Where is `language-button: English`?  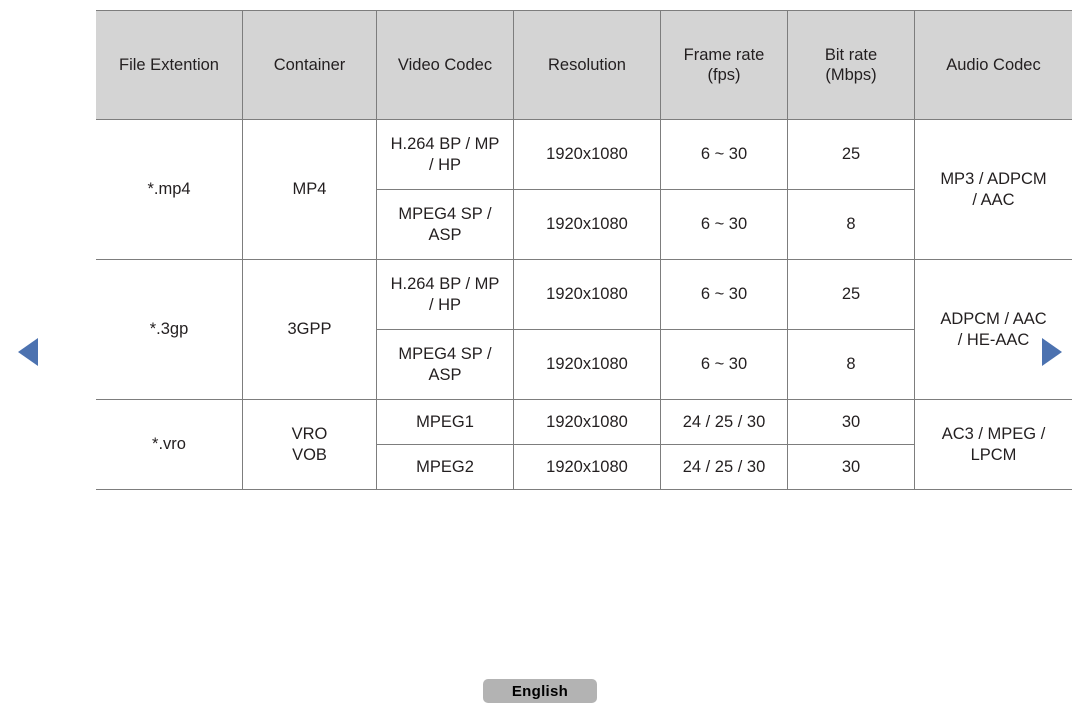 language-button: English is located at coordinates (540, 691).